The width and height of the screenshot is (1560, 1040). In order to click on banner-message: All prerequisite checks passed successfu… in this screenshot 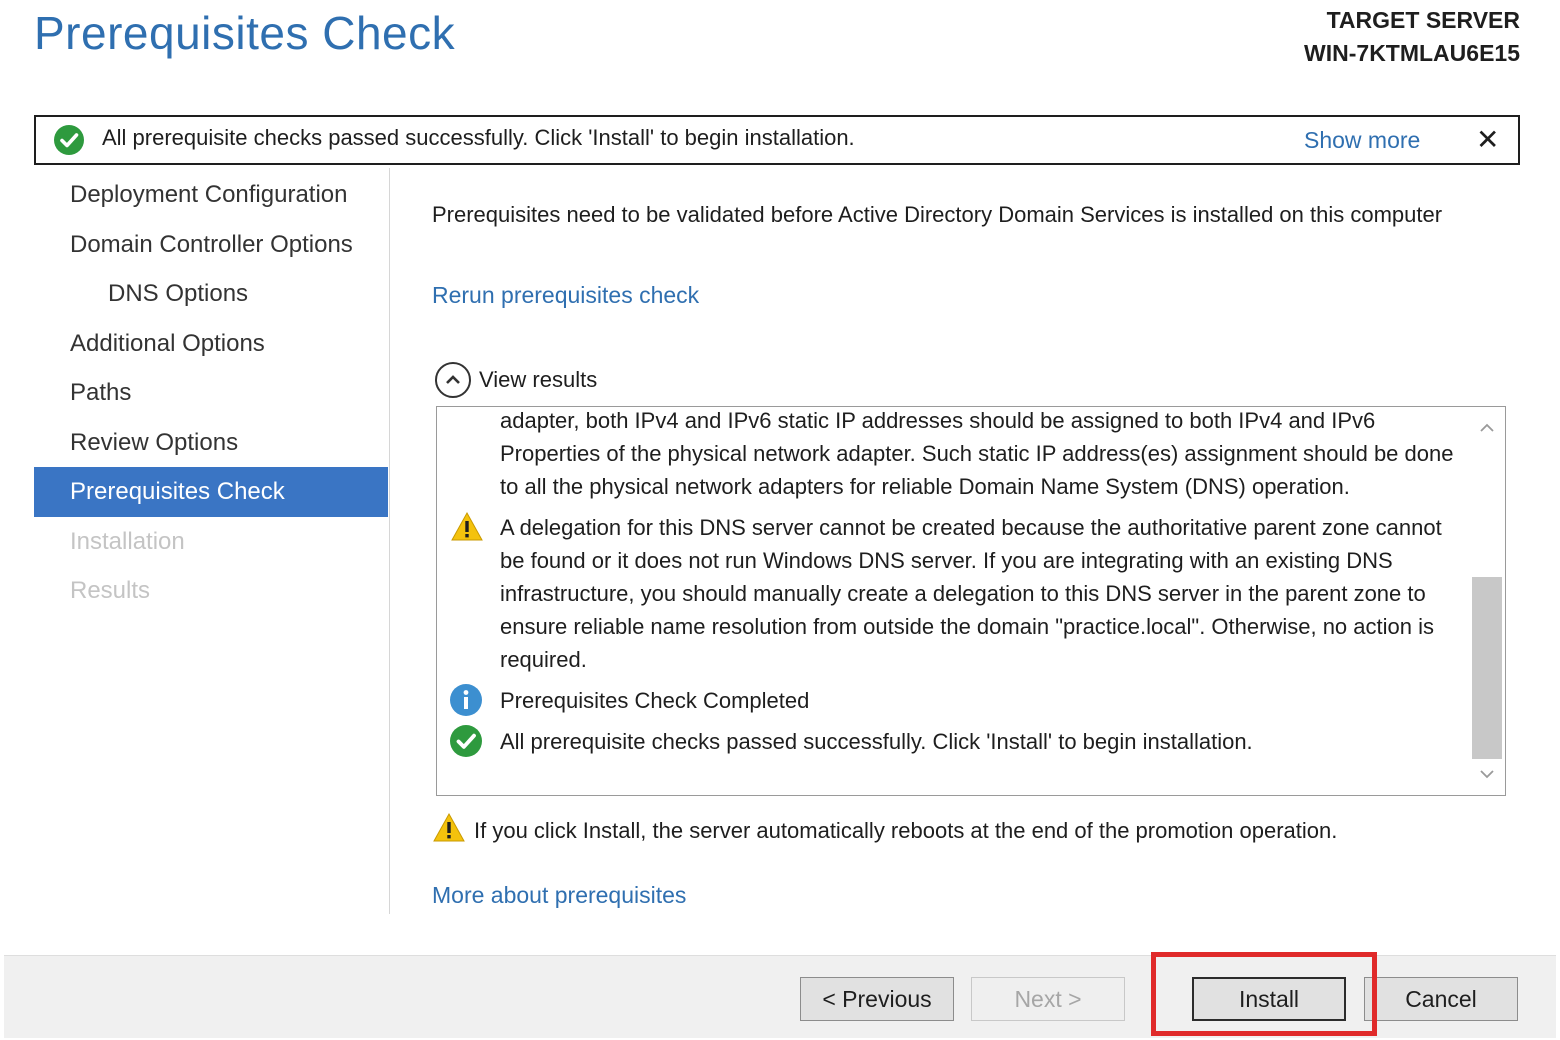, I will do `click(478, 137)`.